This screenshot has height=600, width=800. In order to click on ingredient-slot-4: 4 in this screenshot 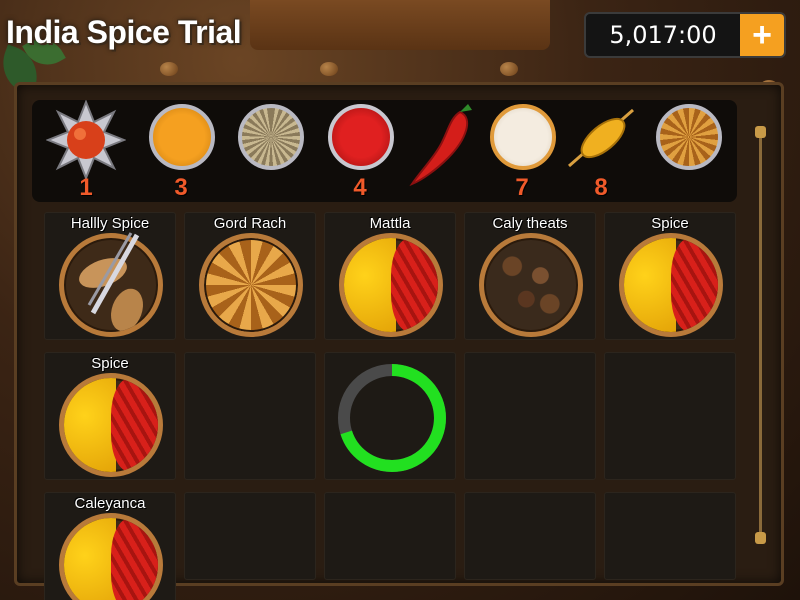, I will do `click(360, 151)`.